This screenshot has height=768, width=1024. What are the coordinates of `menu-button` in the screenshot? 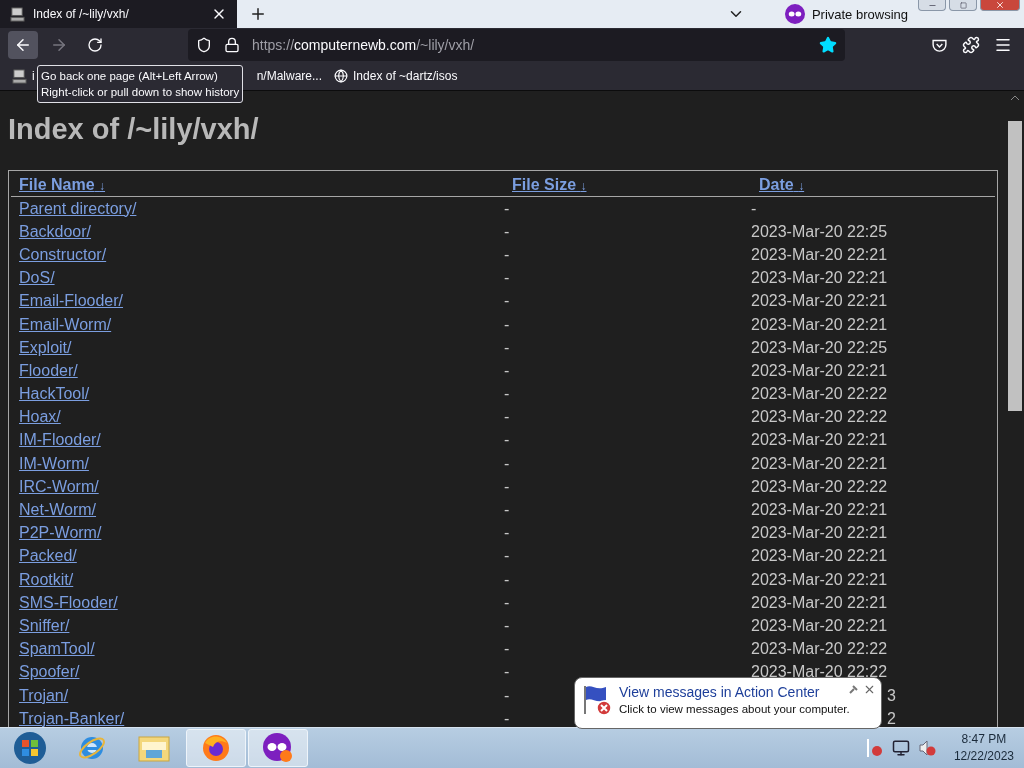 It's located at (1003, 45).